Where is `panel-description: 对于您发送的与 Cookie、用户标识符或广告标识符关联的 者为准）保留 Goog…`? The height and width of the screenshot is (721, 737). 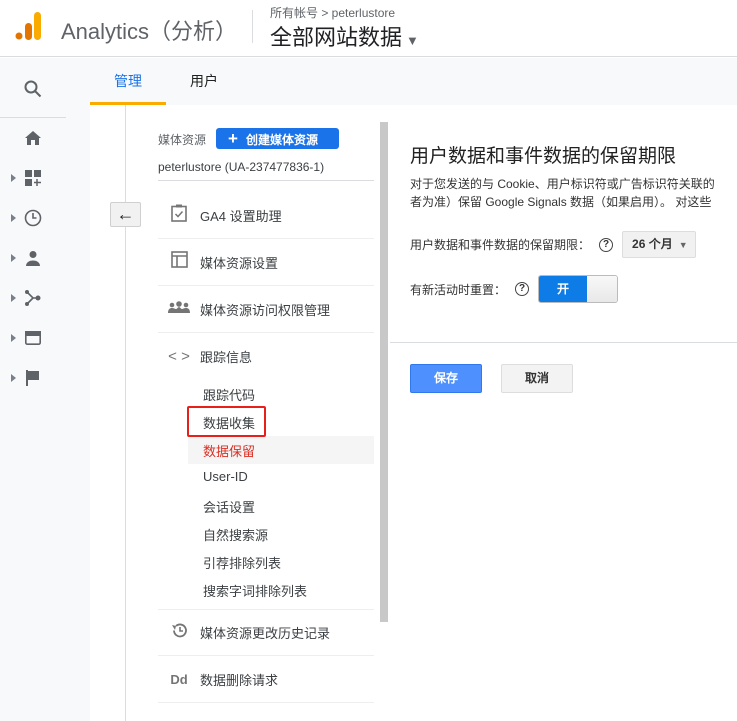 panel-description: 对于您发送的与 Cookie、用户标识符或广告标识符关联的 者为准）保留 Goog… is located at coordinates (573, 193).